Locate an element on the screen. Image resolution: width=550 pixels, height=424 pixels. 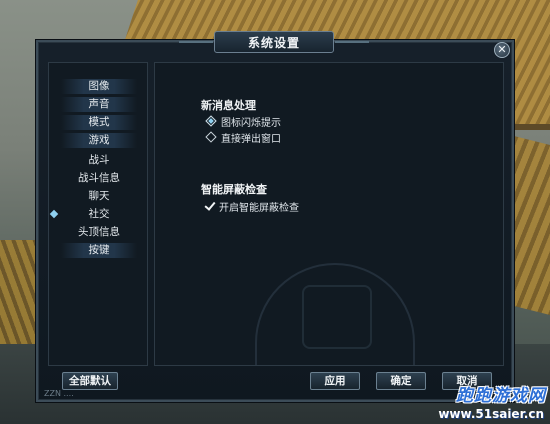
apply-button: 应用 is located at coordinates (335, 381).